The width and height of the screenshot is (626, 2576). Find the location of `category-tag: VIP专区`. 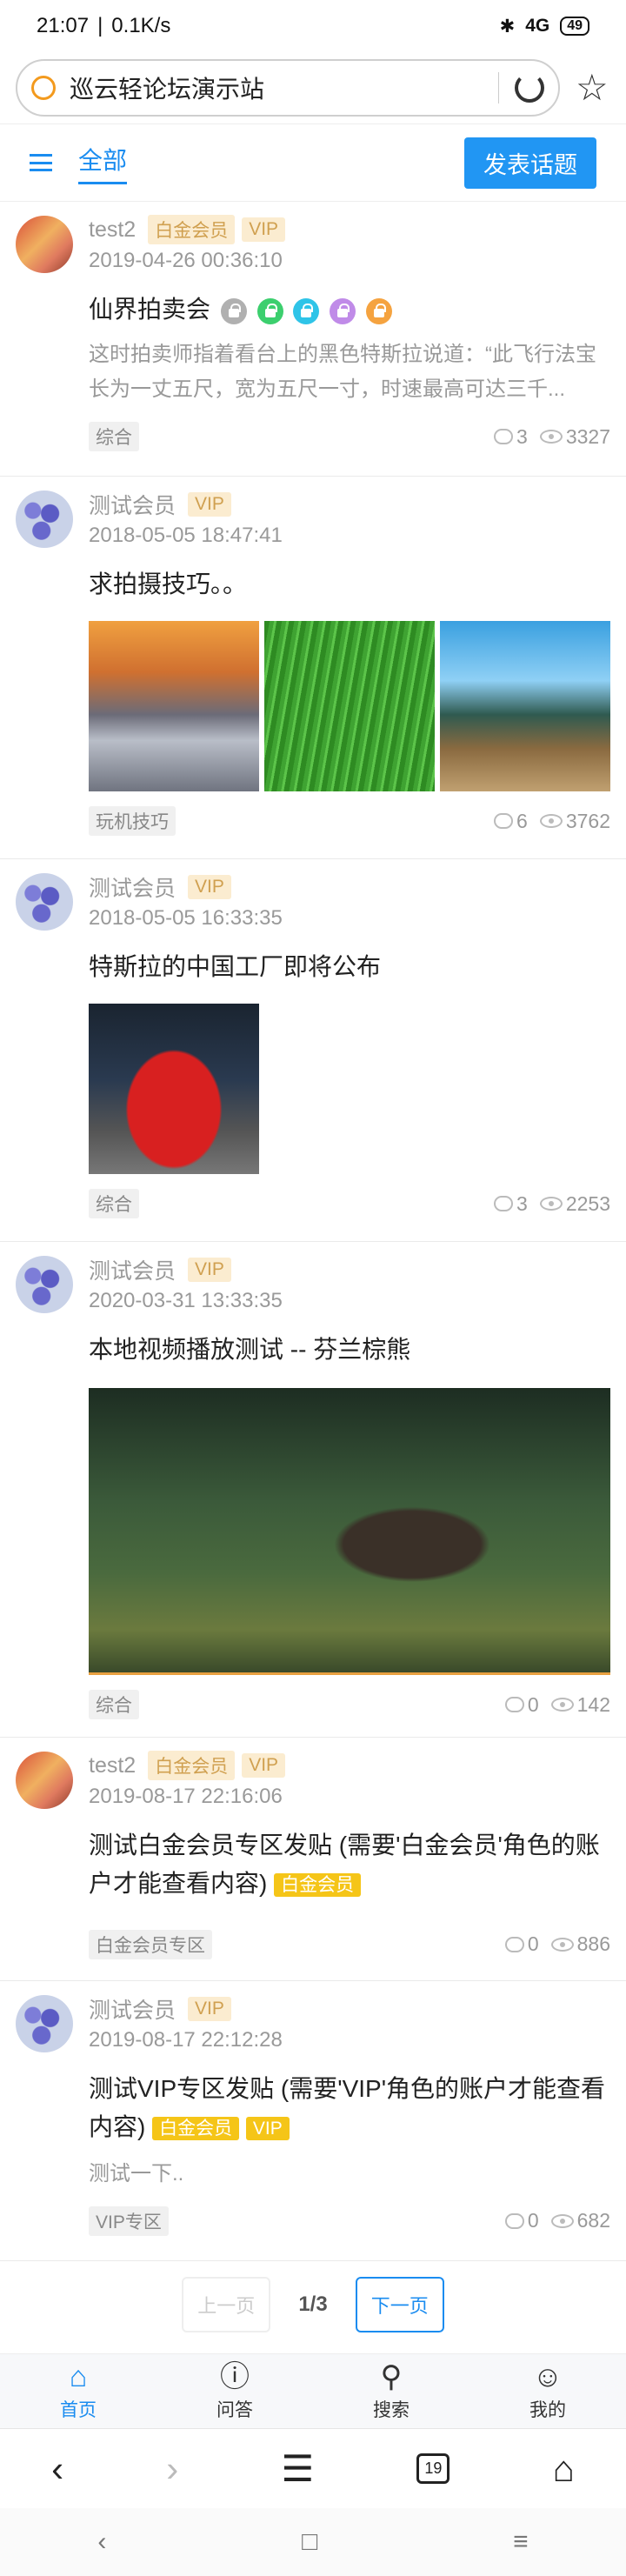

category-tag: VIP专区 is located at coordinates (129, 2221).